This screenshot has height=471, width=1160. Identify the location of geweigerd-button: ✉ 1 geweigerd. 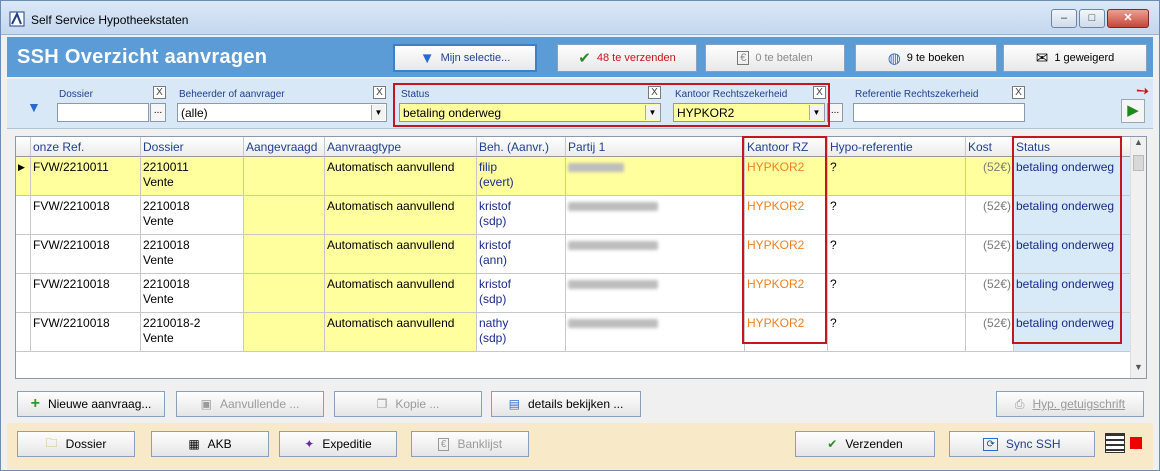
(1075, 58).